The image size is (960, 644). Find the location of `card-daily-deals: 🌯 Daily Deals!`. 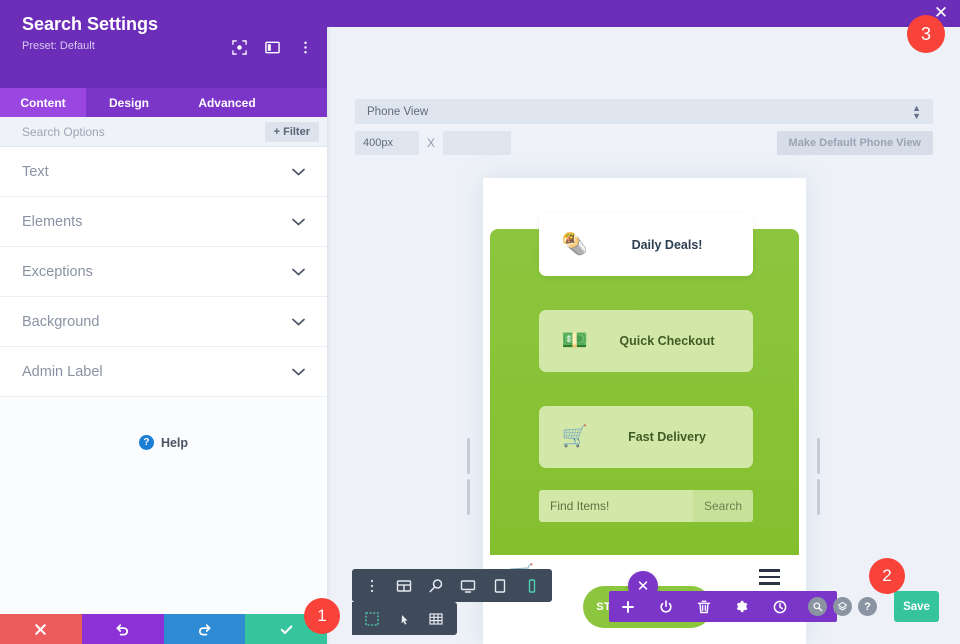

card-daily-deals: 🌯 Daily Deals! is located at coordinates (646, 245).